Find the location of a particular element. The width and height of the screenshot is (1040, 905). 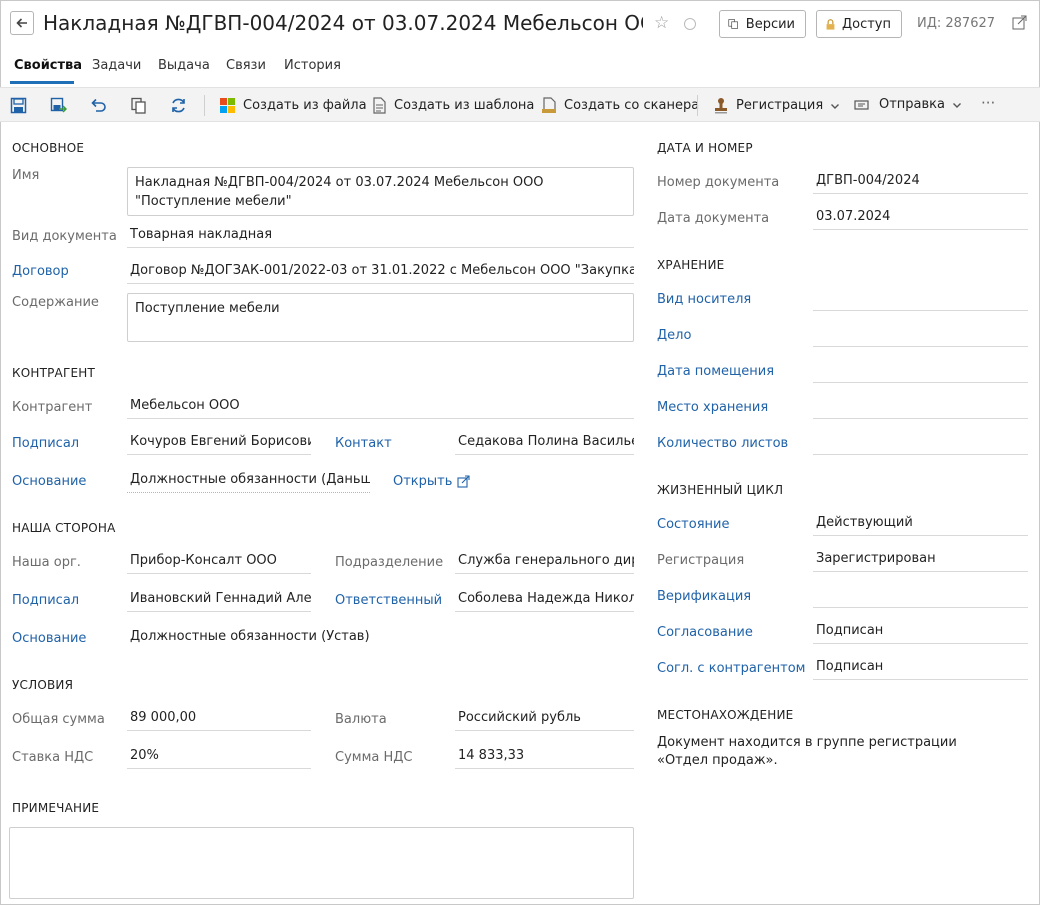

send-icon is located at coordinates (861, 104).